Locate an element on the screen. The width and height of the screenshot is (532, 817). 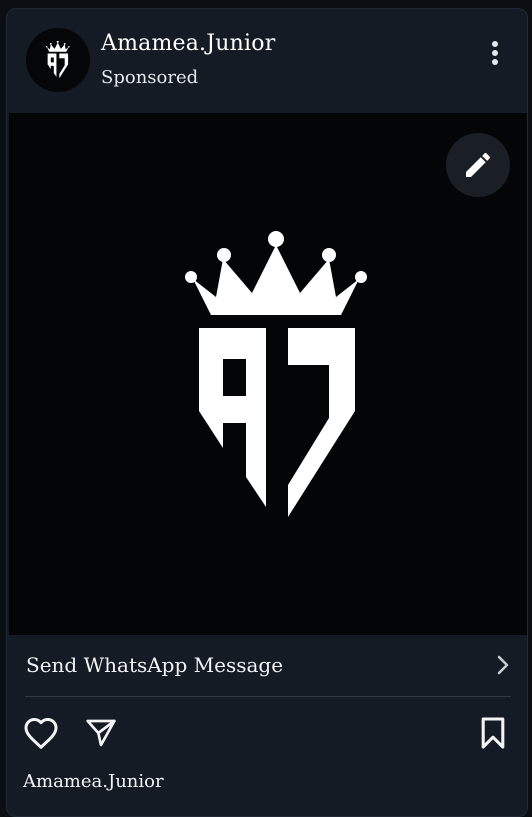
share-button is located at coordinates (101, 733).